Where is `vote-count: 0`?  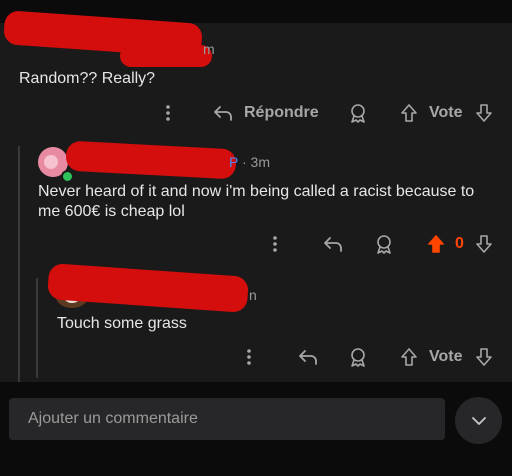 vote-count: 0 is located at coordinates (459, 243).